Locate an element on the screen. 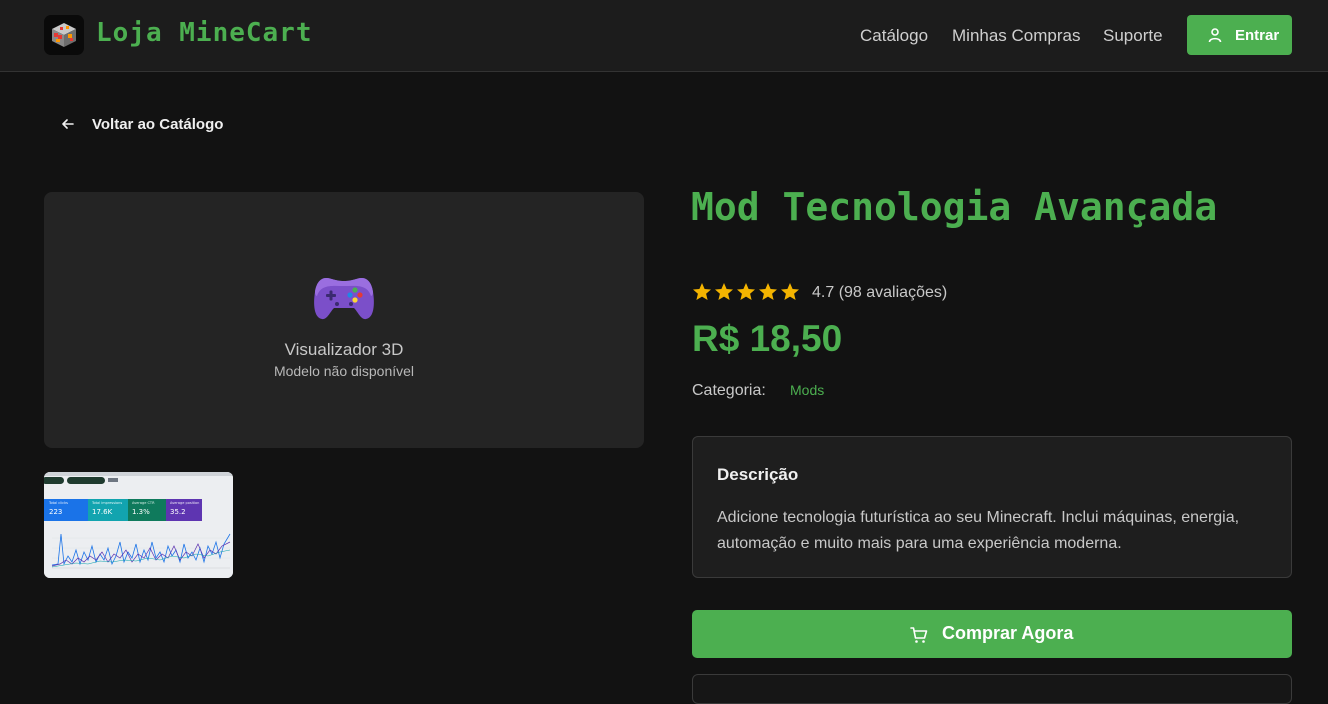 Image resolution: width=1328 pixels, height=704 pixels. back-link-label: Voltar ao Catálogo is located at coordinates (158, 124).